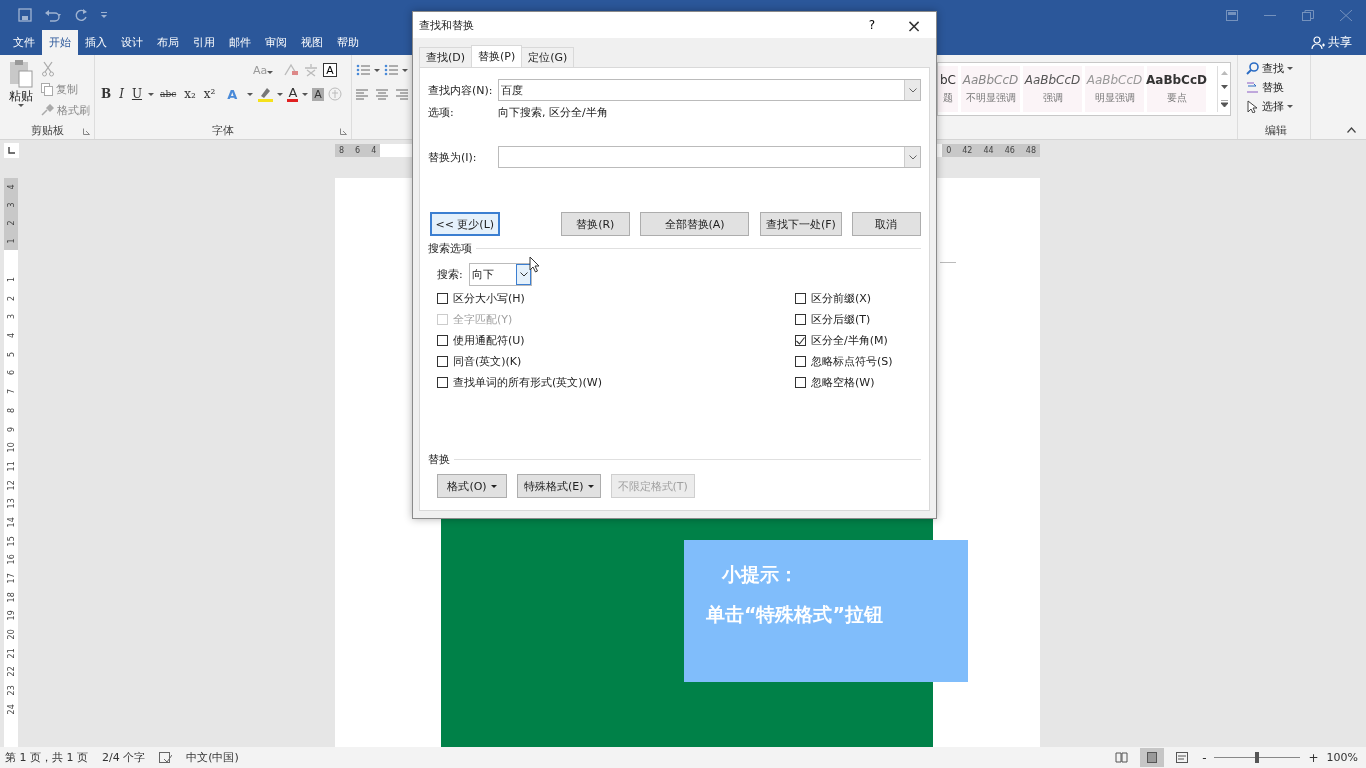 This screenshot has width=1366, height=768. Describe the element at coordinates (1318, 42) in the screenshot. I see `person-icon` at that location.